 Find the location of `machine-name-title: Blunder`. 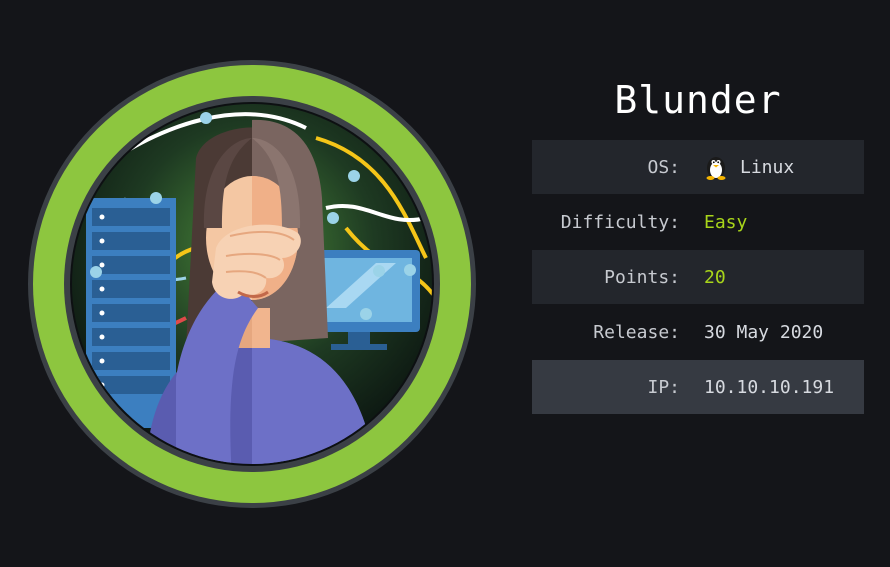

machine-name-title: Blunder is located at coordinates (698, 100).